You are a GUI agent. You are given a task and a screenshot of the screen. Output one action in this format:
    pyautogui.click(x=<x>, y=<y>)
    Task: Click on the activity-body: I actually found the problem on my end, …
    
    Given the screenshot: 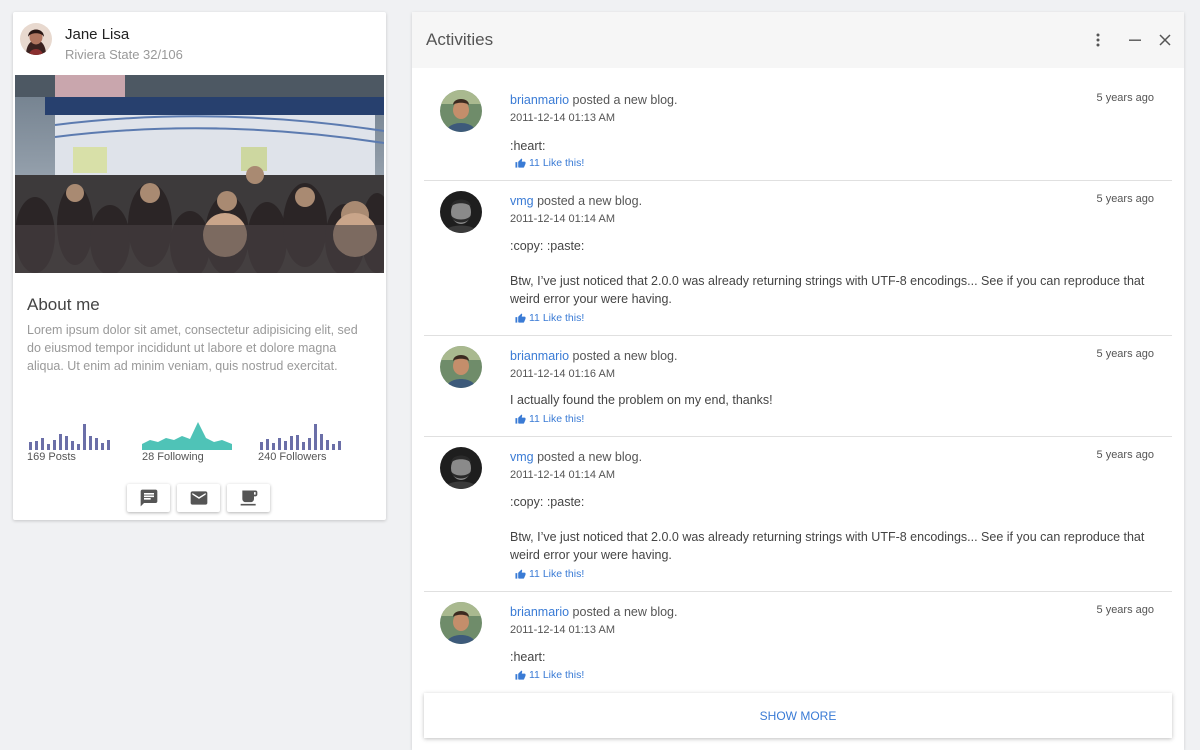 What is the action you would take?
    pyautogui.click(x=641, y=400)
    